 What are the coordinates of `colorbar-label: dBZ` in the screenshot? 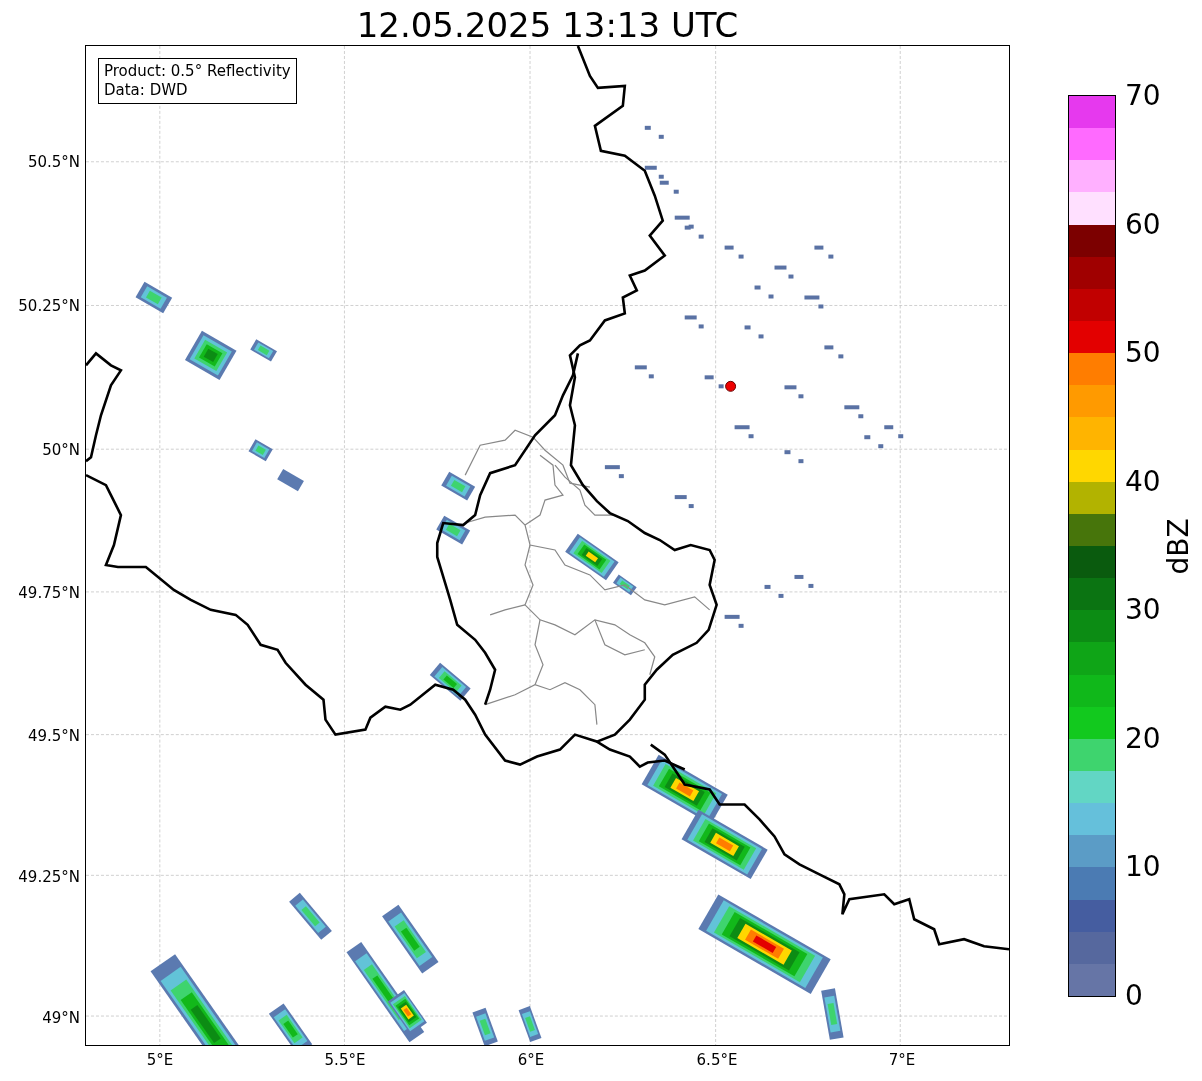 It's located at (1178, 546).